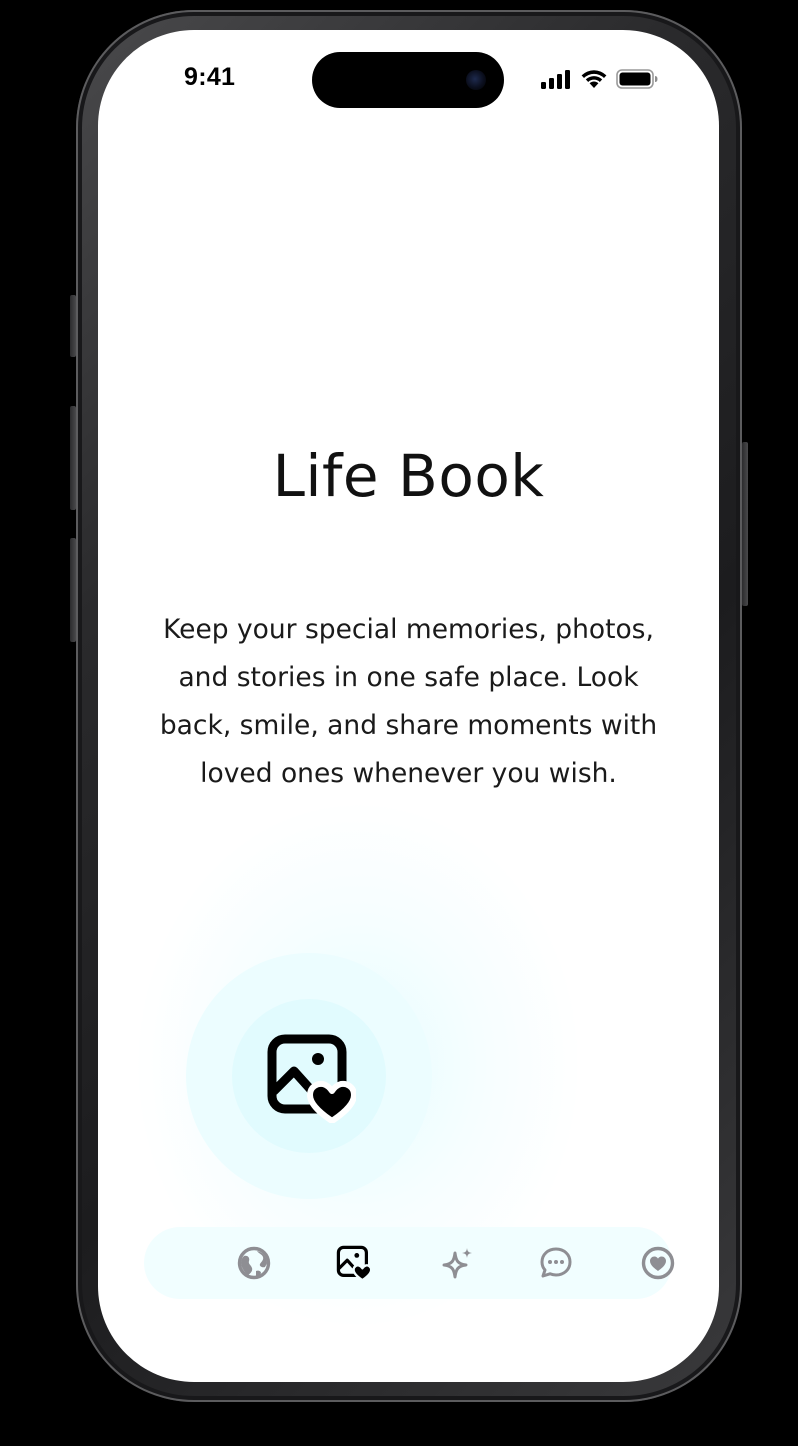  I want to click on tab-explore, so click(254, 1263).